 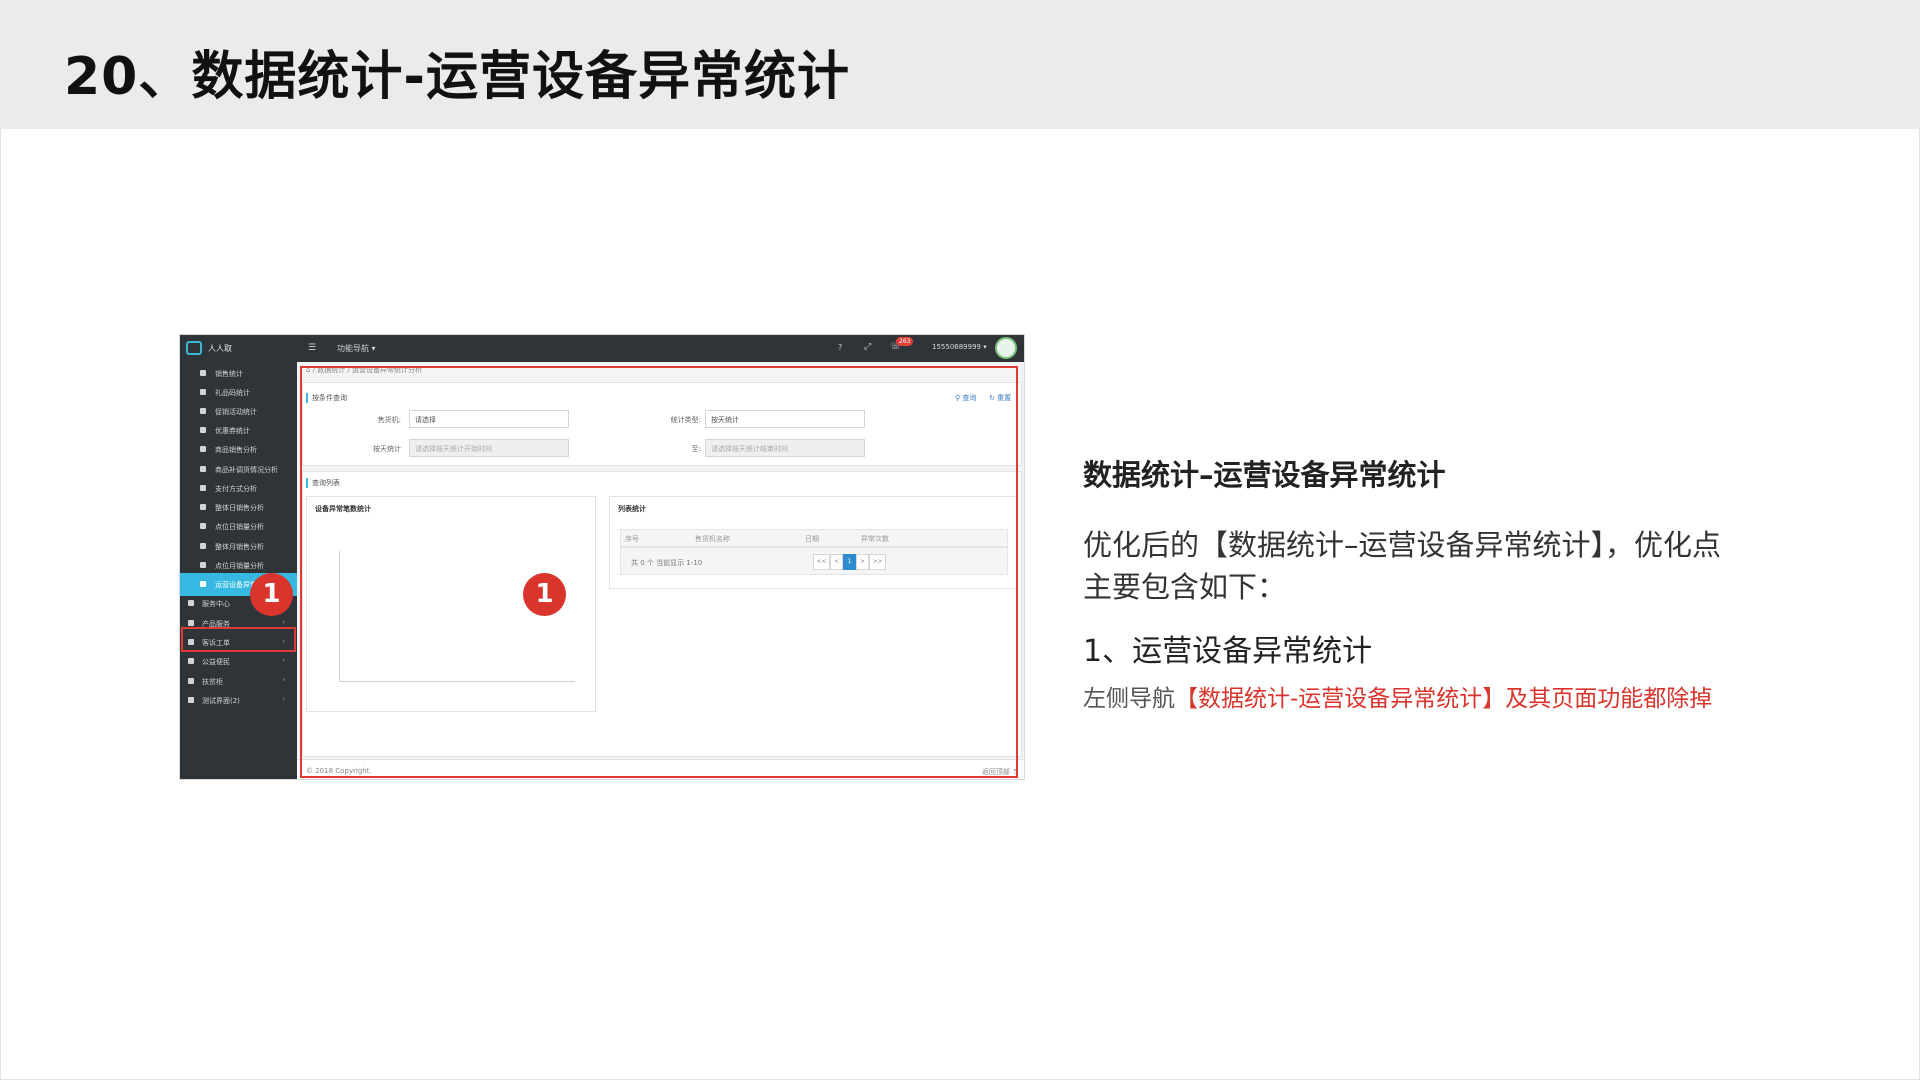 What do you see at coordinates (203, 526) in the screenshot?
I see `line-chart-icon` at bounding box center [203, 526].